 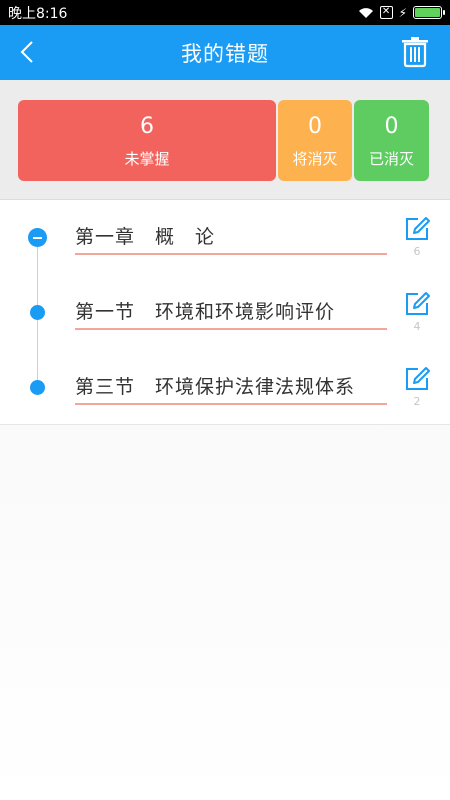 I want to click on trash-icon, so click(x=415, y=52).